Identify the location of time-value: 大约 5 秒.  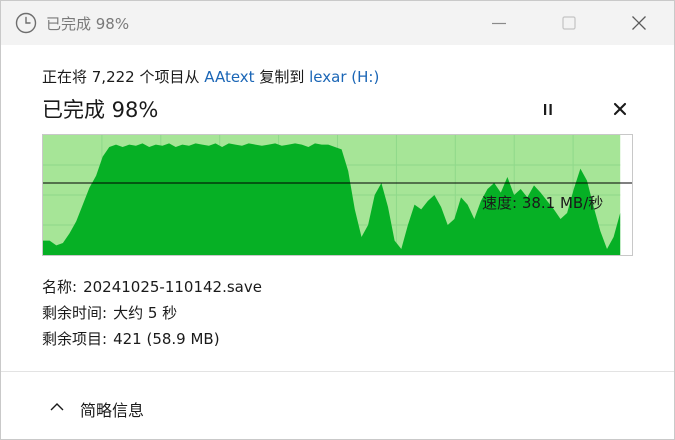
(145, 313).